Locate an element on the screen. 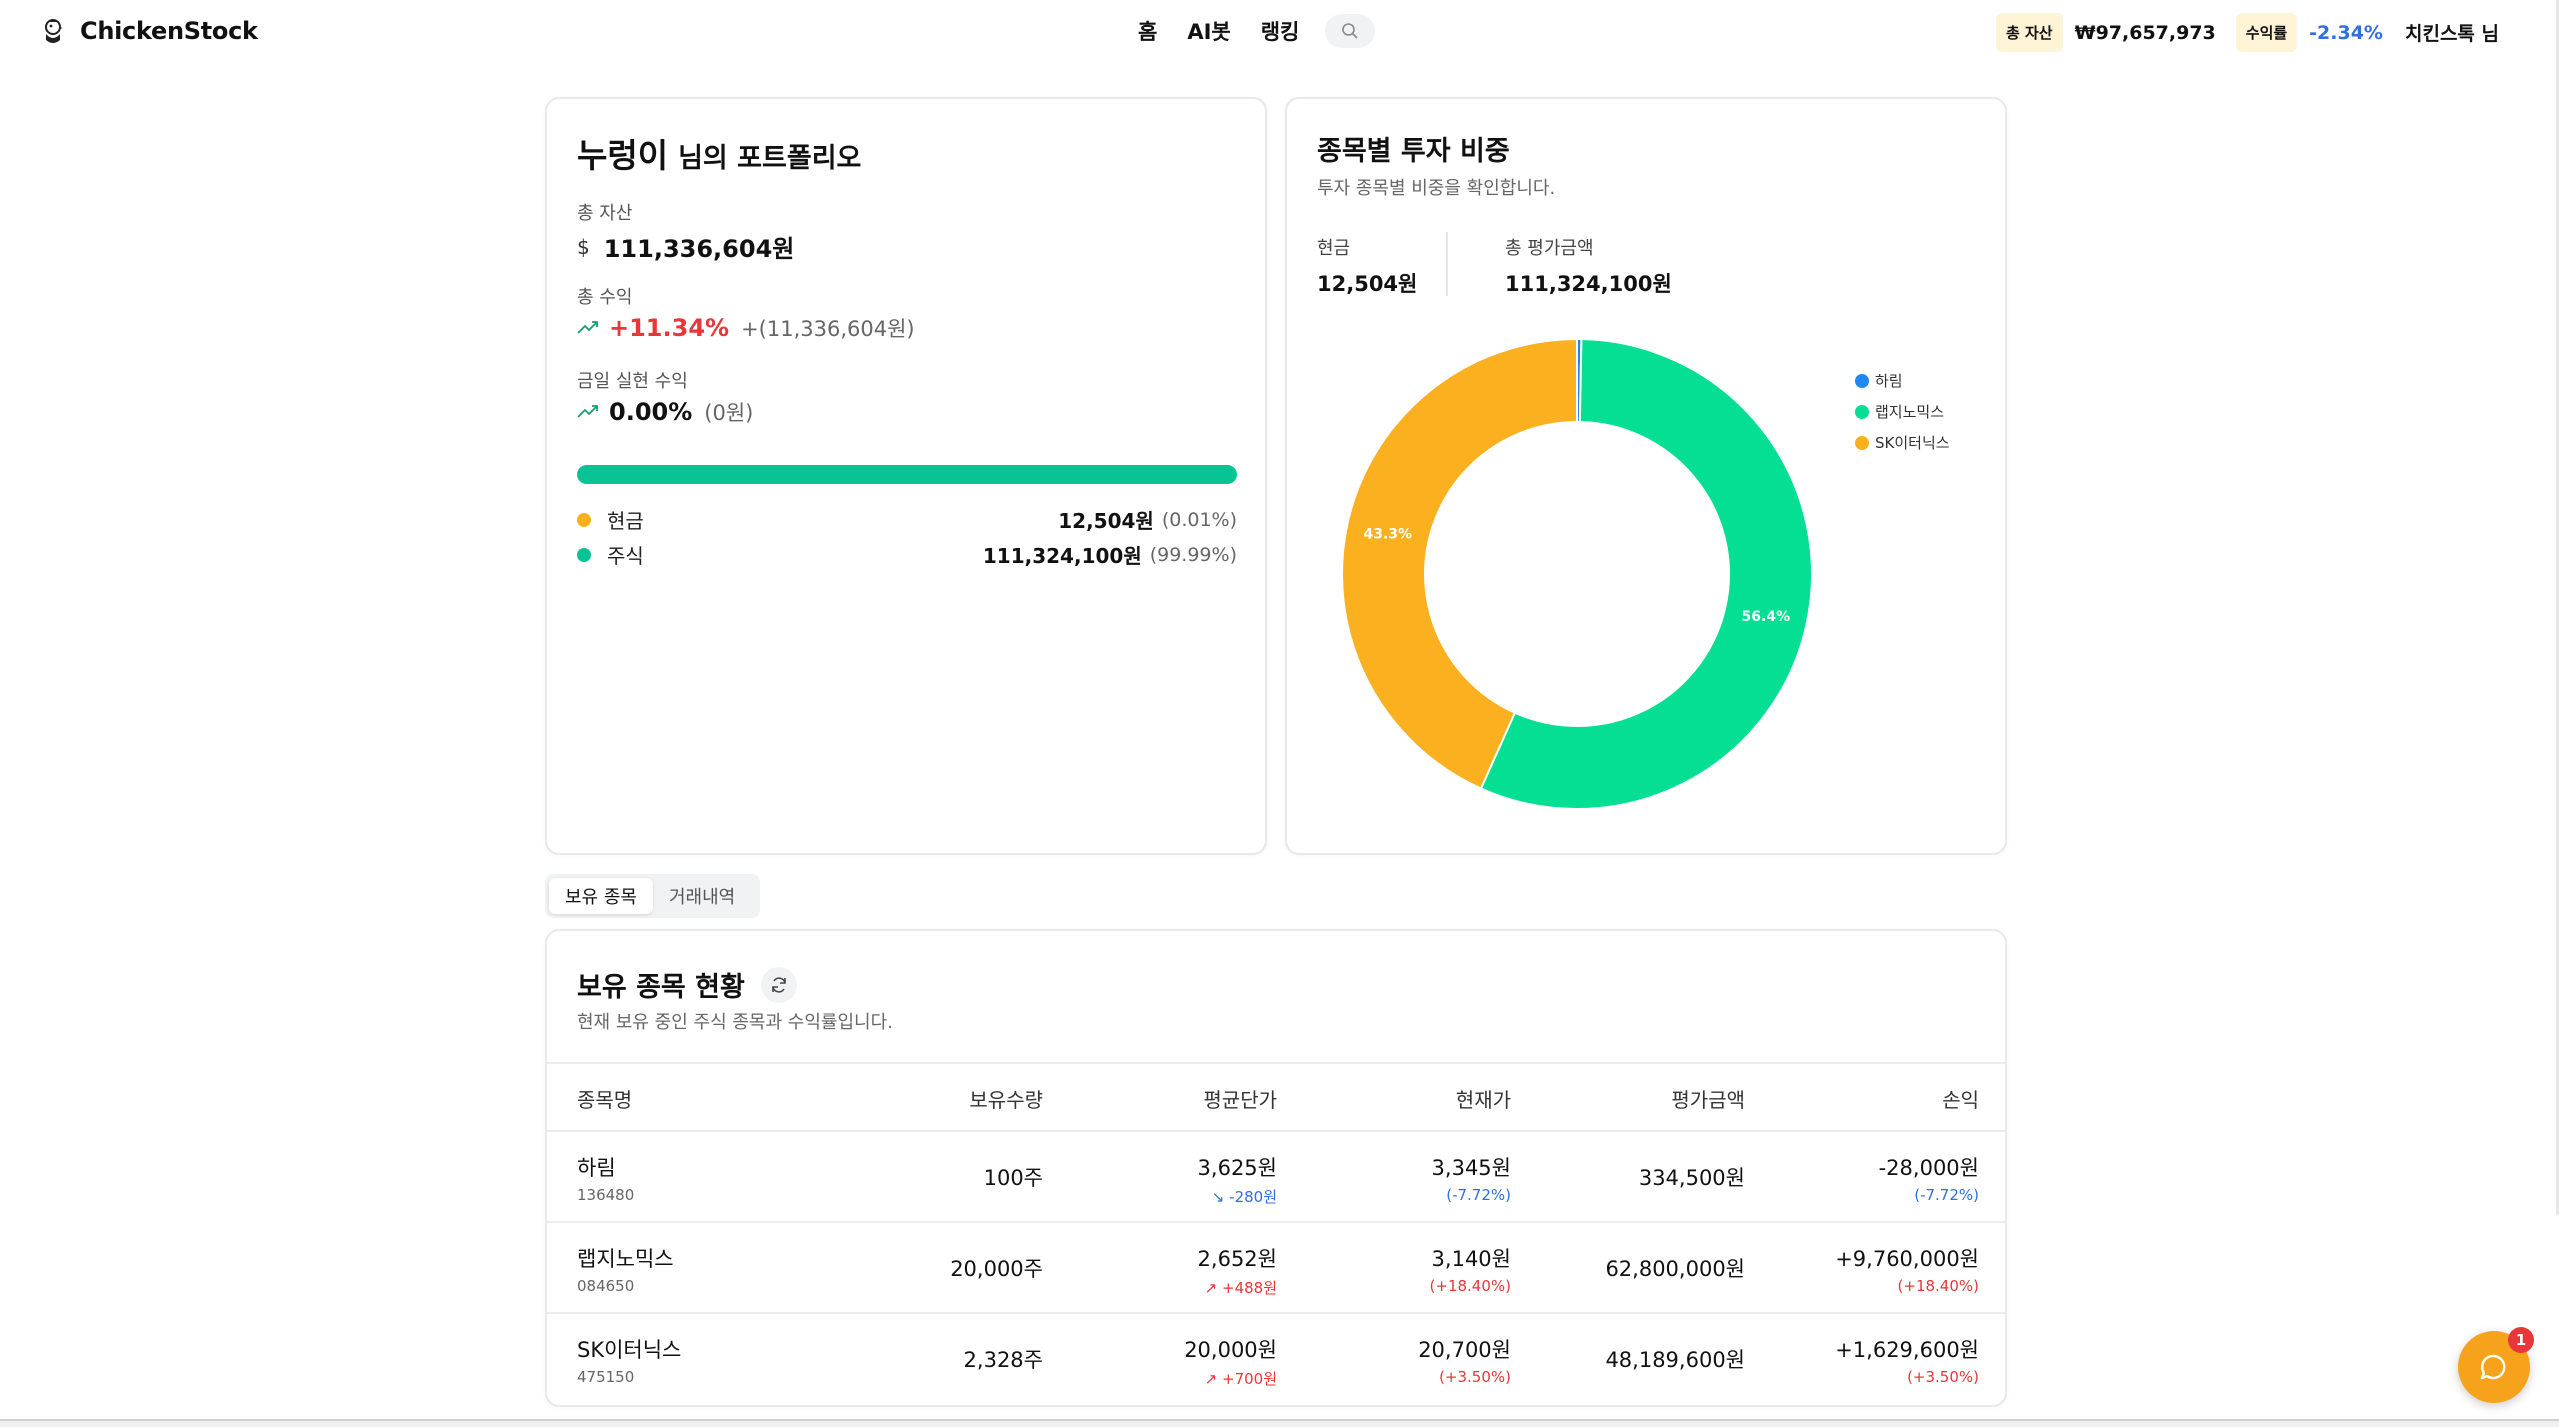  eval-cell: 48,189,600원 is located at coordinates (1675, 1359).